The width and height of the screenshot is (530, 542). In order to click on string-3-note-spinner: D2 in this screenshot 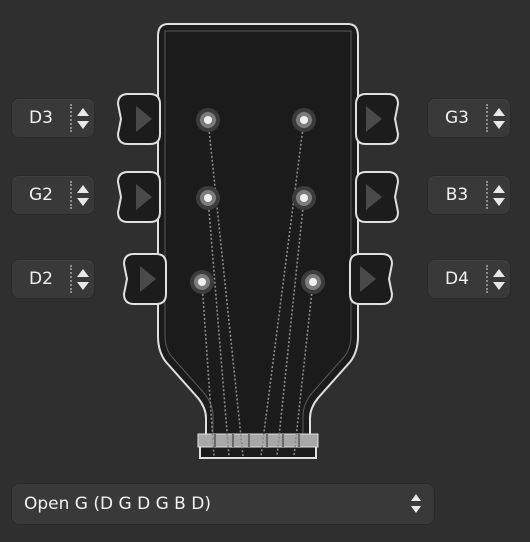, I will do `click(53, 279)`.